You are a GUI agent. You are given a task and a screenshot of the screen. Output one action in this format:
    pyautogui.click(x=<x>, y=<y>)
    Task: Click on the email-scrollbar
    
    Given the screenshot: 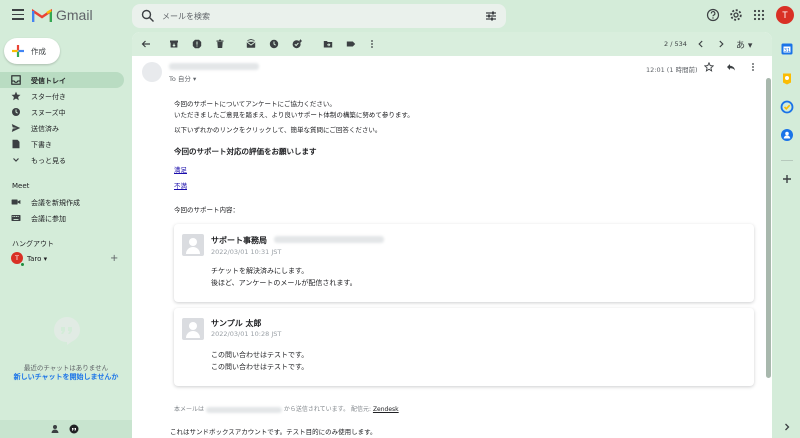 What is the action you would take?
    pyautogui.click(x=768, y=228)
    